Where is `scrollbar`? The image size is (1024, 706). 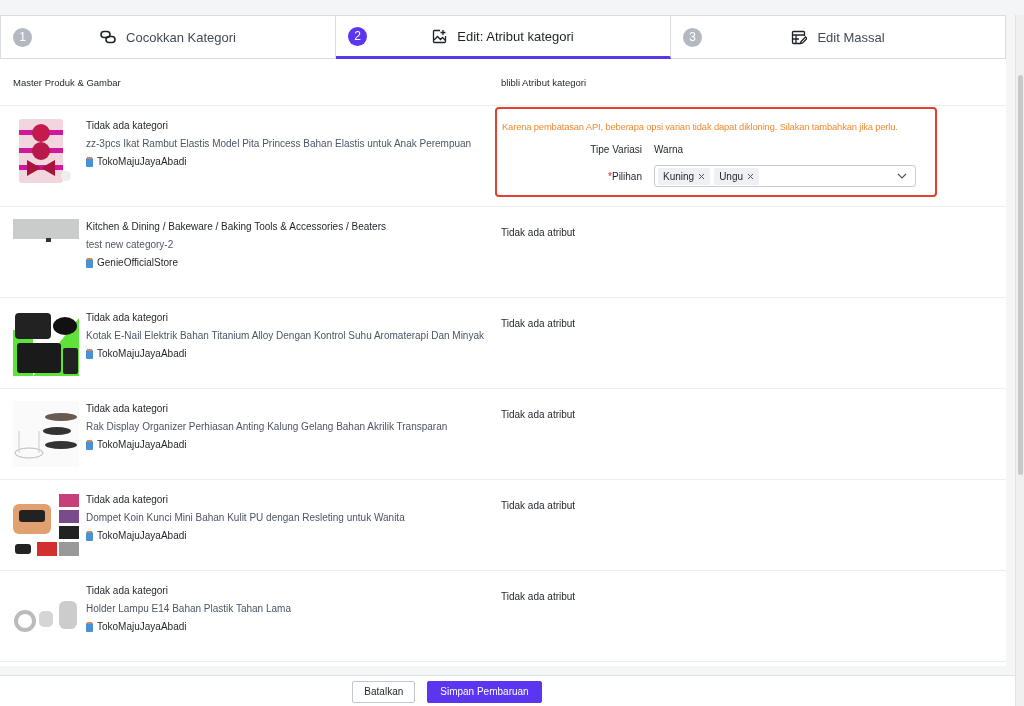
scrollbar is located at coordinates (1019, 360).